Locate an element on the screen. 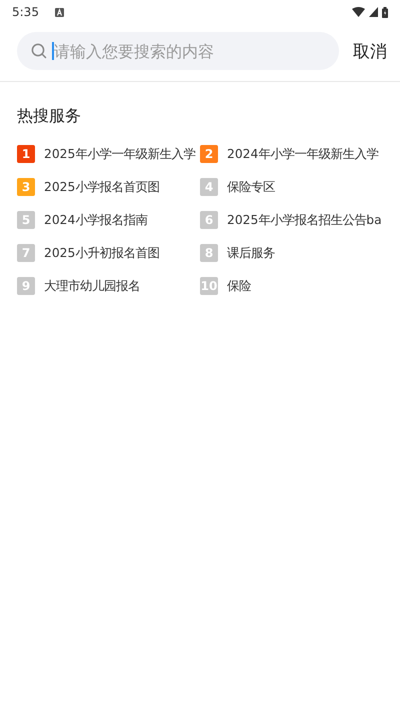 This screenshot has height=711, width=400. rank-badge: 3 is located at coordinates (26, 187).